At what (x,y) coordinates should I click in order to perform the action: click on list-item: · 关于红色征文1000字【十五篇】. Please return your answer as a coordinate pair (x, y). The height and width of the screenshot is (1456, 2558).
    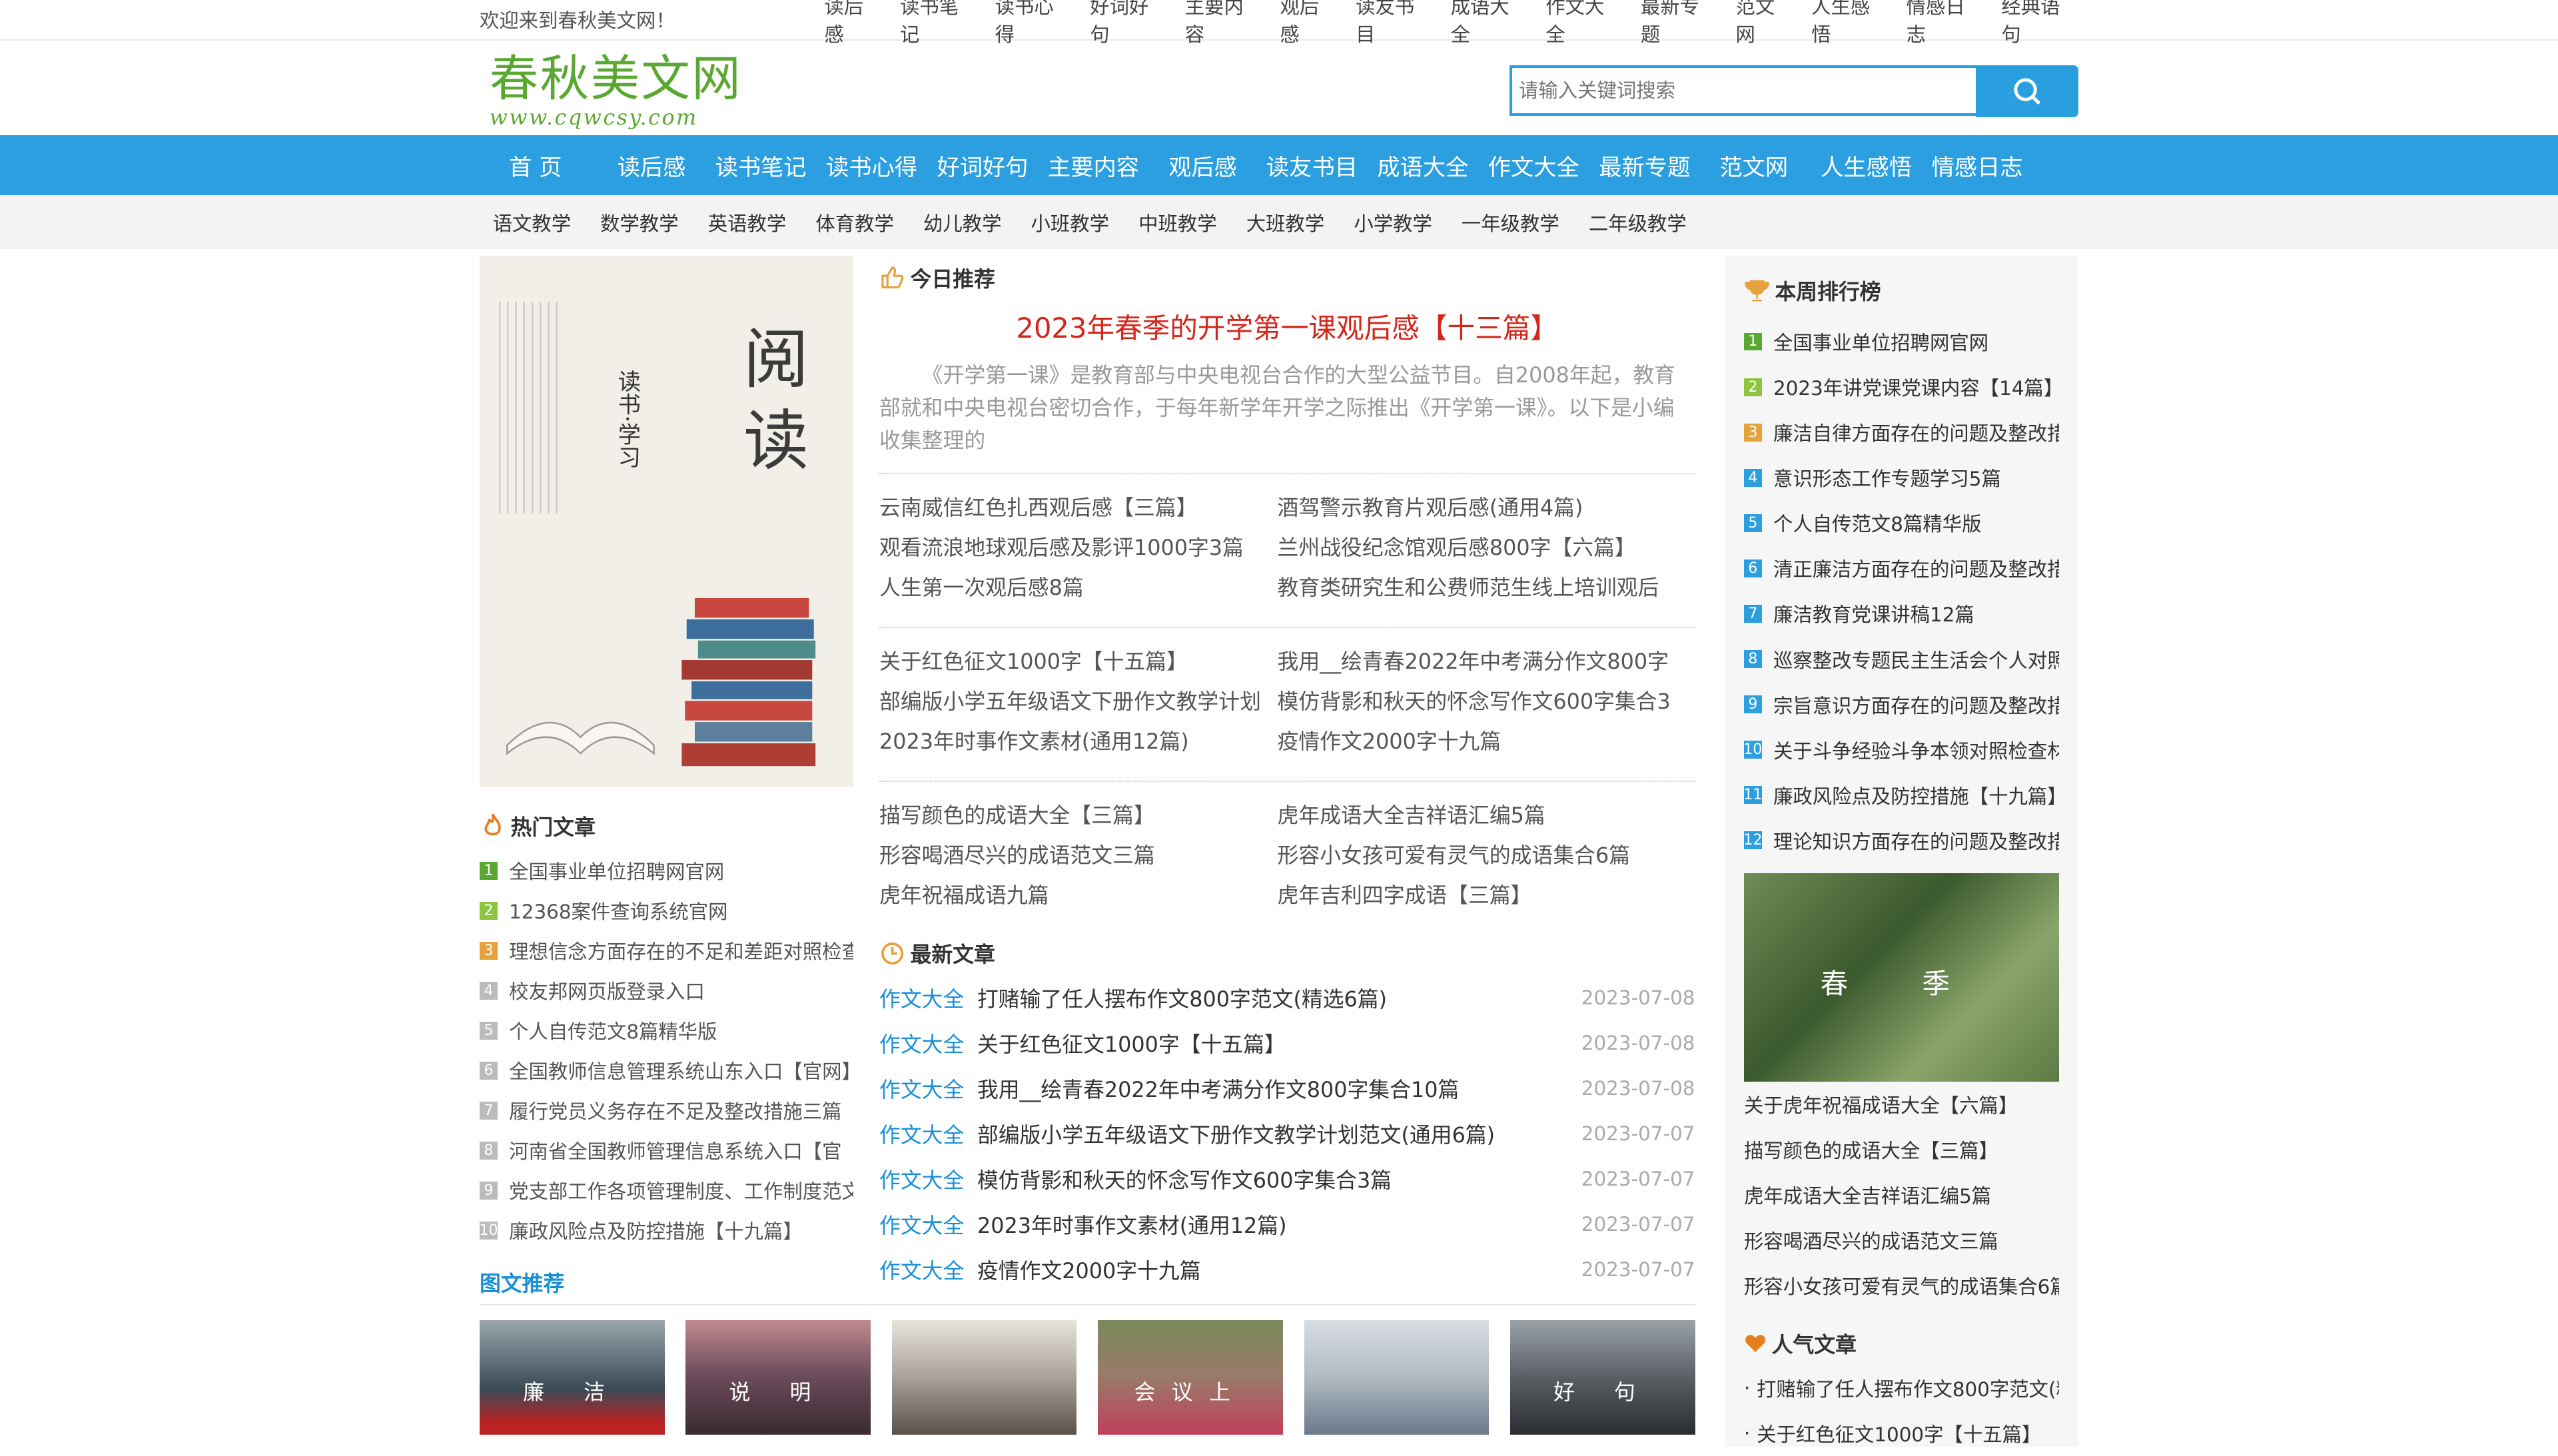
    Looking at the image, I should click on (1901, 1433).